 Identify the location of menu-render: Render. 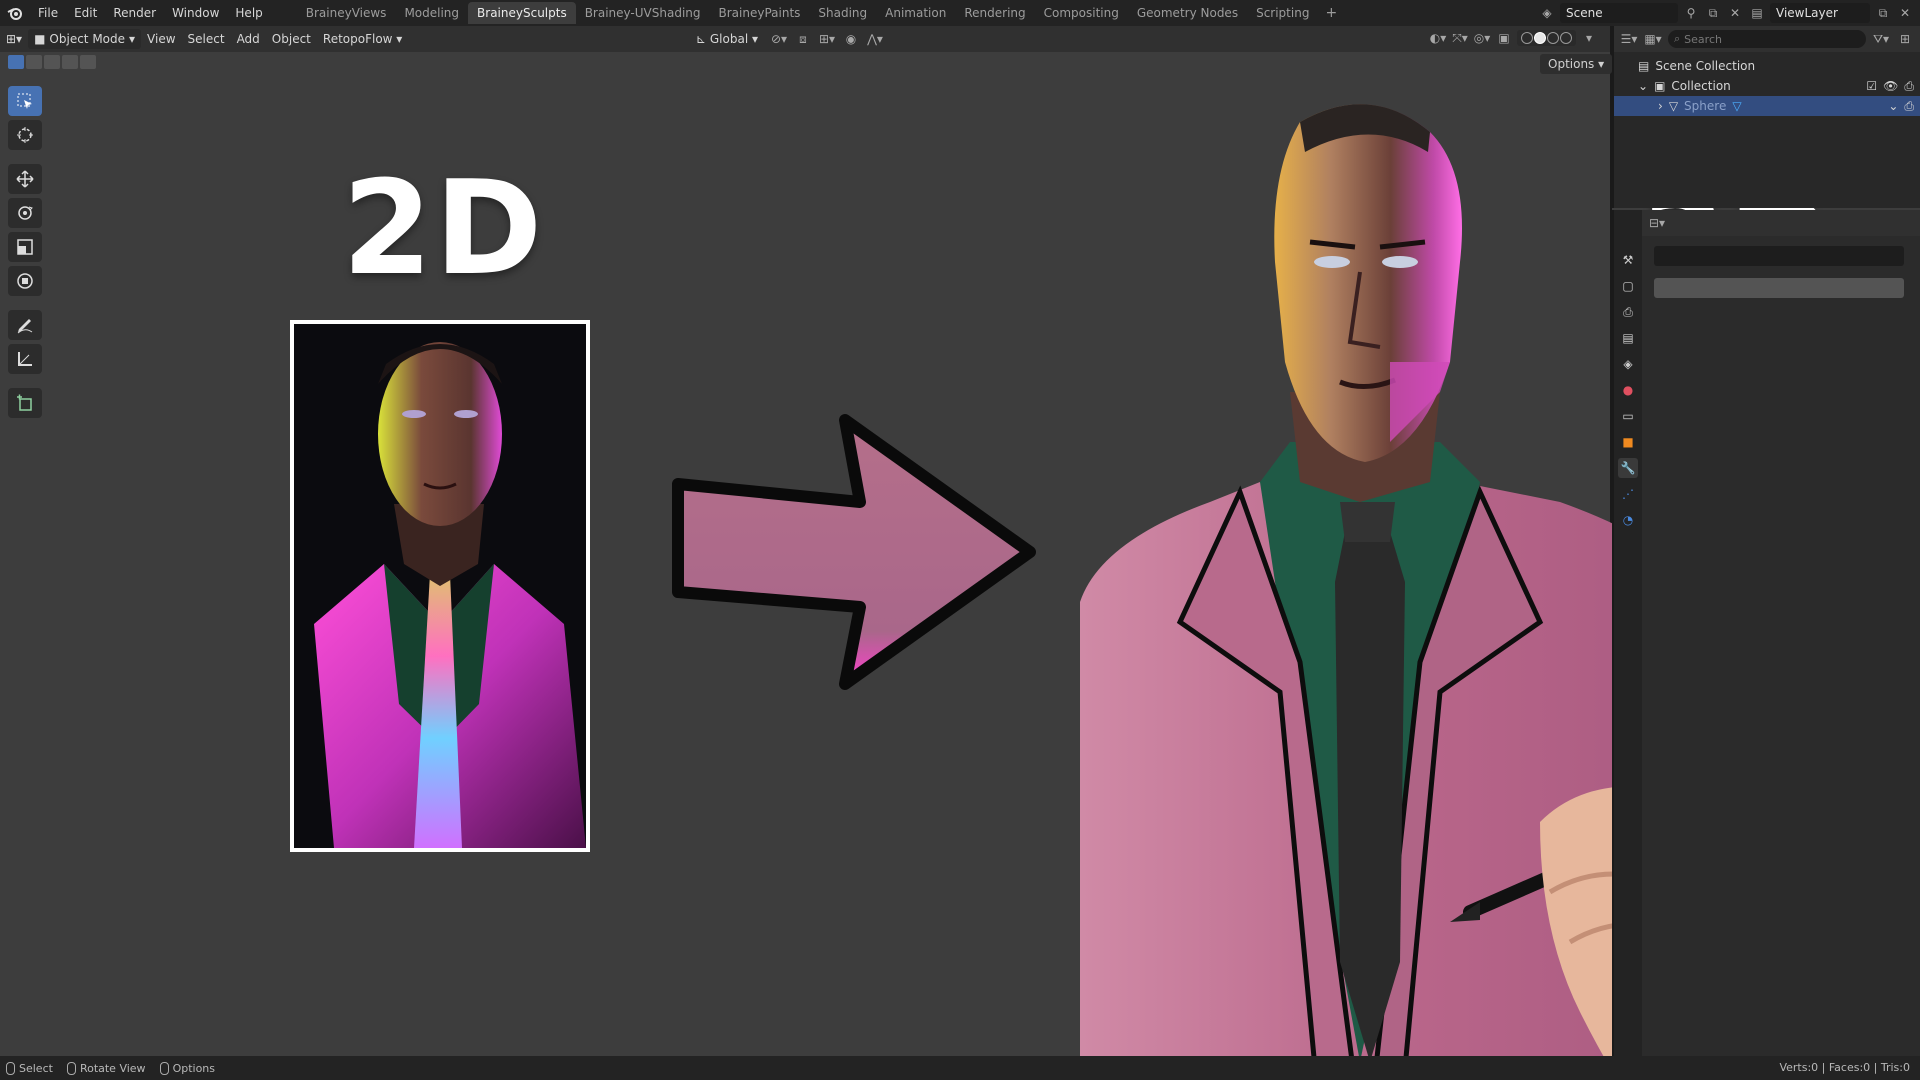
(134, 13).